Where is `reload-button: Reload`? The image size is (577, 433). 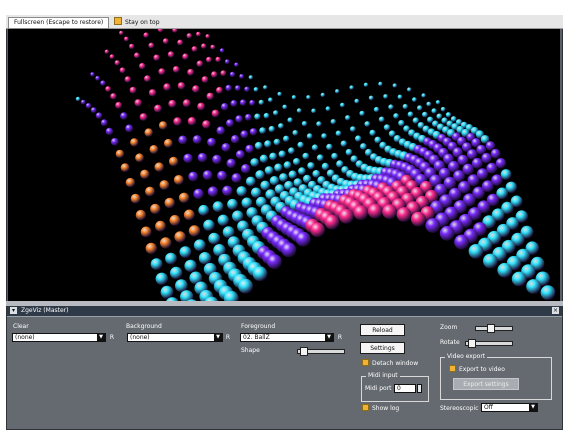 reload-button: Reload is located at coordinates (382, 330).